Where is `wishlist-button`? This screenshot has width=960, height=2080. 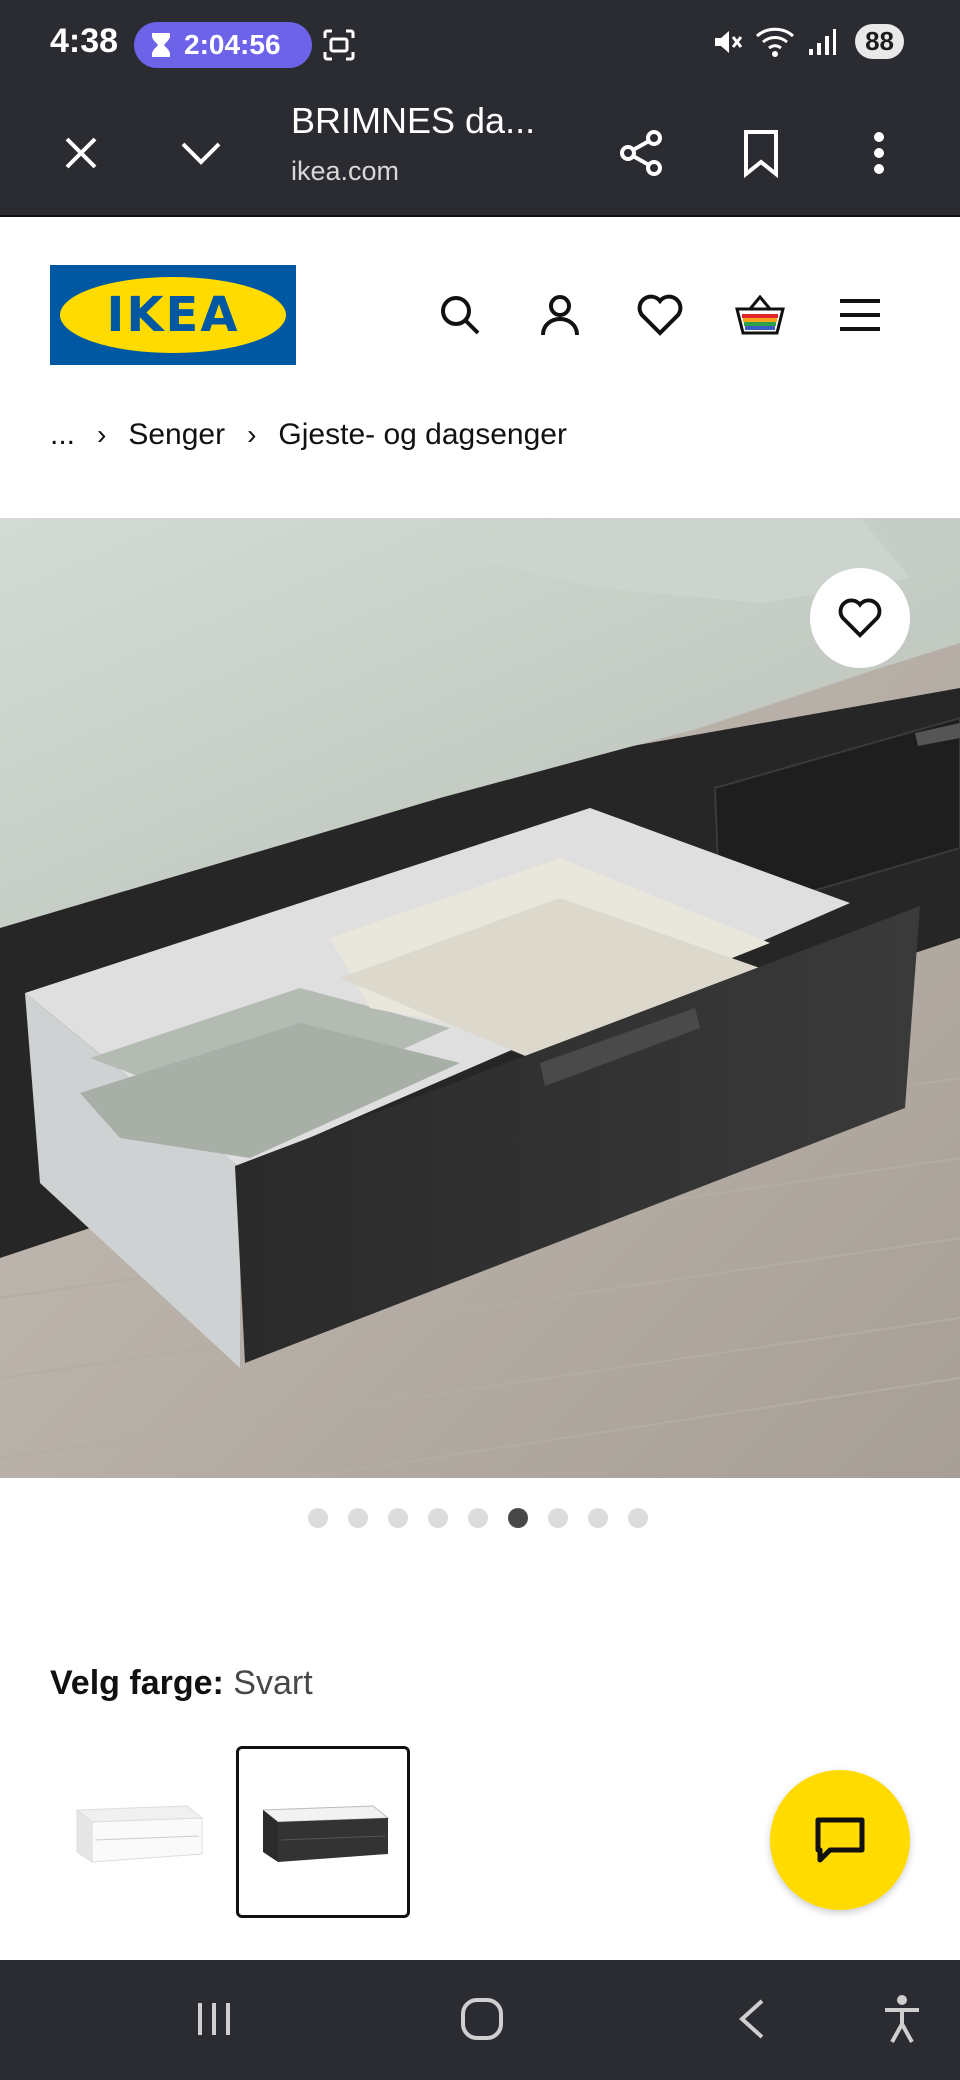
wishlist-button is located at coordinates (660, 315).